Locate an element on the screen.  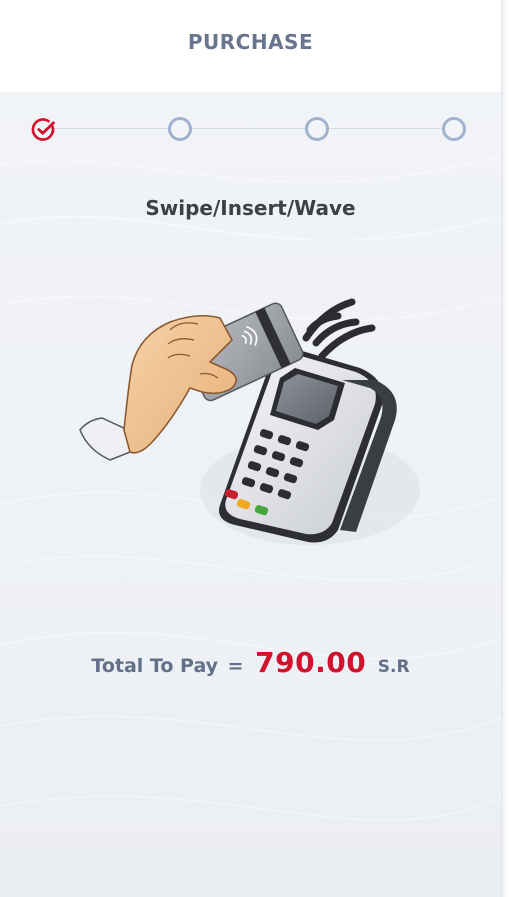
step-3-pending is located at coordinates (317, 129).